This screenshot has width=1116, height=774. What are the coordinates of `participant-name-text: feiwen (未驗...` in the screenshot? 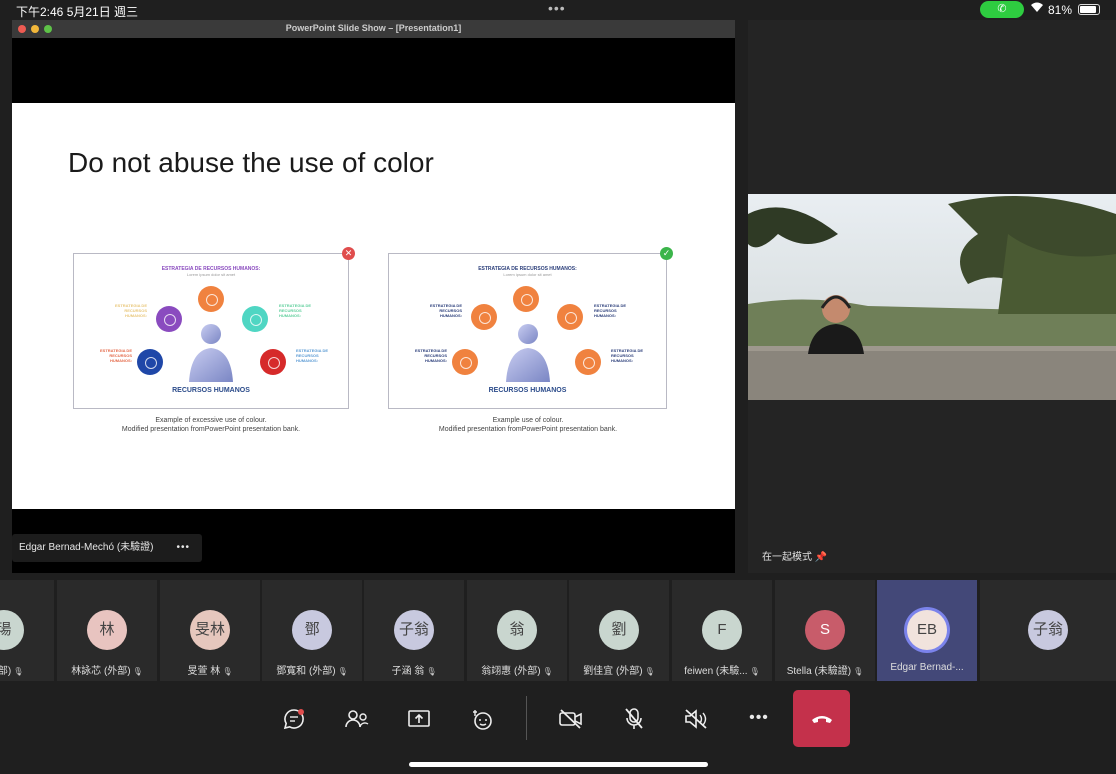 It's located at (716, 671).